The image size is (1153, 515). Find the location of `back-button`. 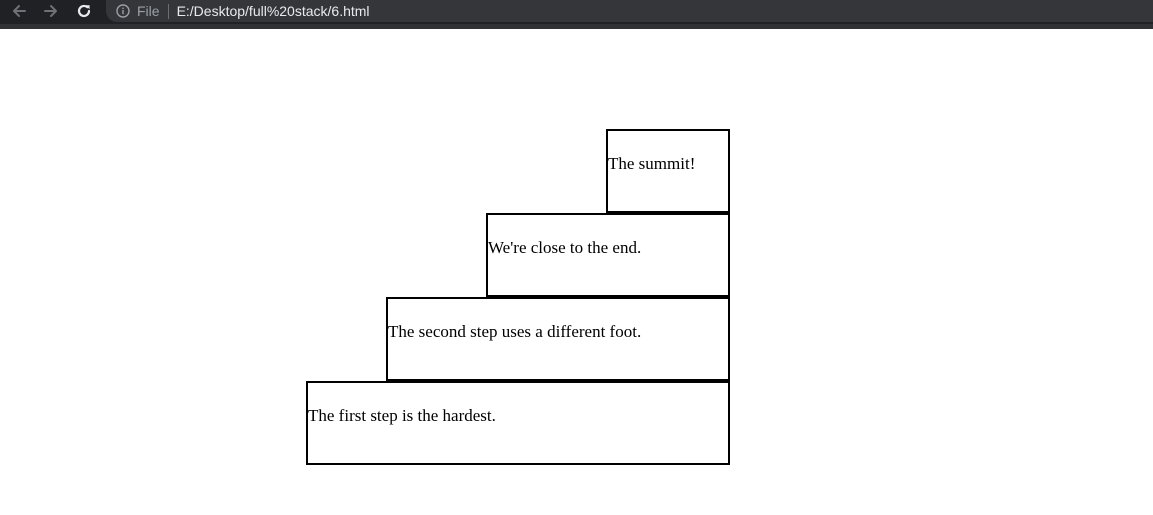

back-button is located at coordinates (19, 11).